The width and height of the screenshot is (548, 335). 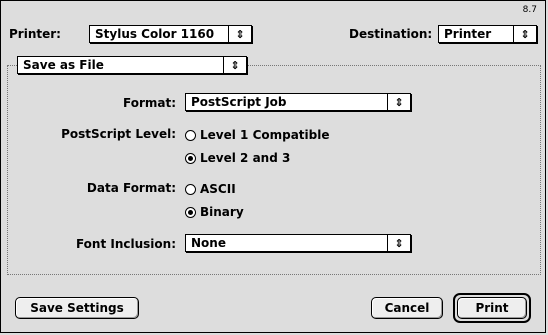 I want to click on destination-popup: Printer ⇕, so click(x=487, y=34).